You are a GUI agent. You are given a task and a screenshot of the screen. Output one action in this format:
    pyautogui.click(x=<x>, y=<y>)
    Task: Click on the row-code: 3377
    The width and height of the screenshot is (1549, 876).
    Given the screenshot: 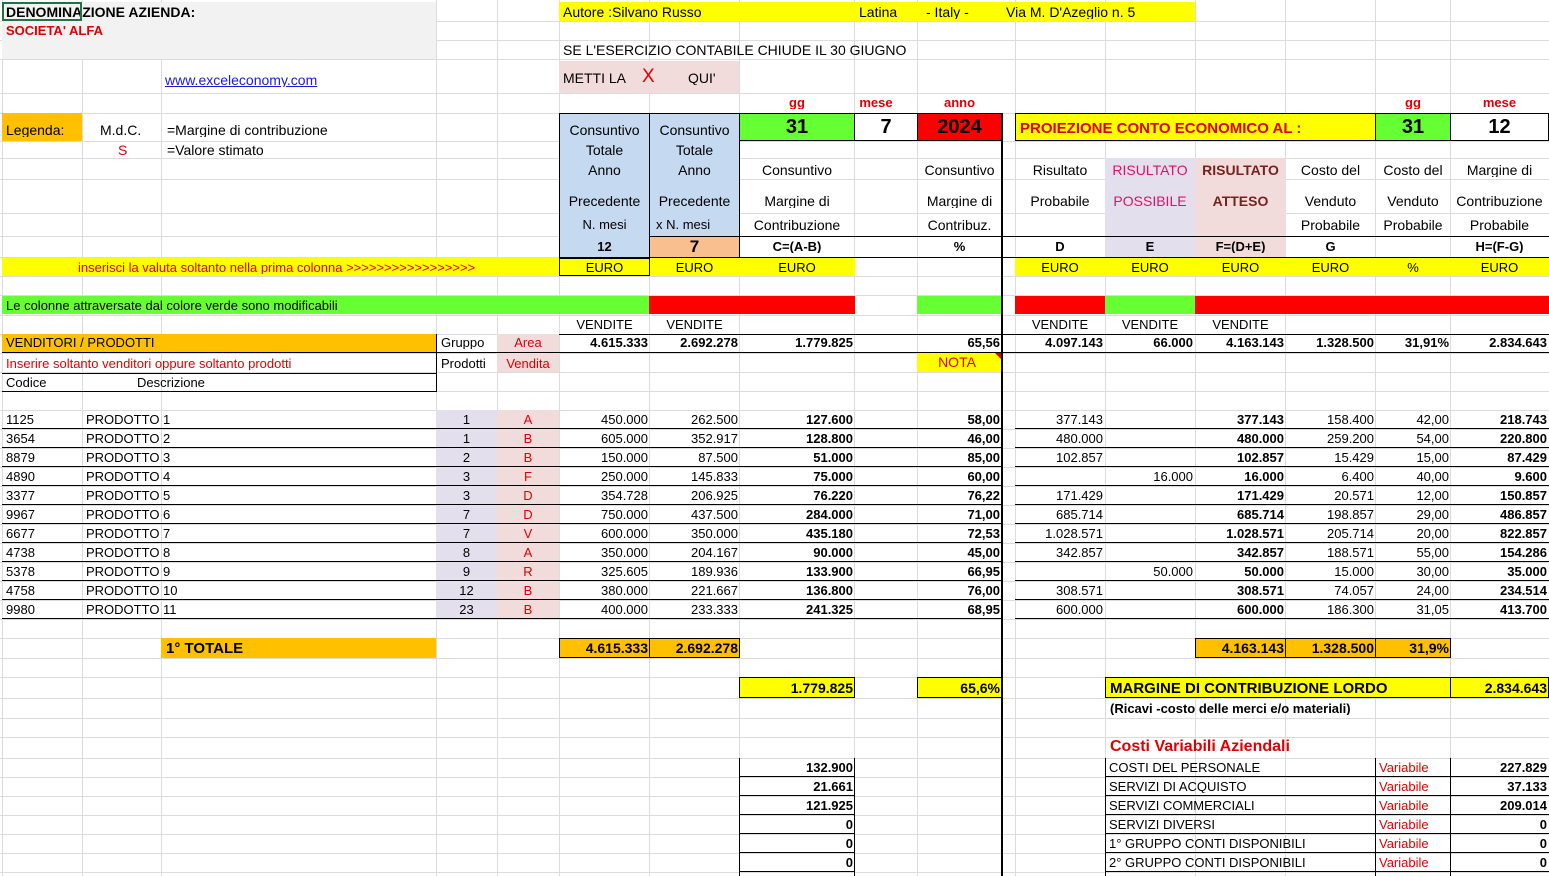 What is the action you would take?
    pyautogui.click(x=20, y=495)
    